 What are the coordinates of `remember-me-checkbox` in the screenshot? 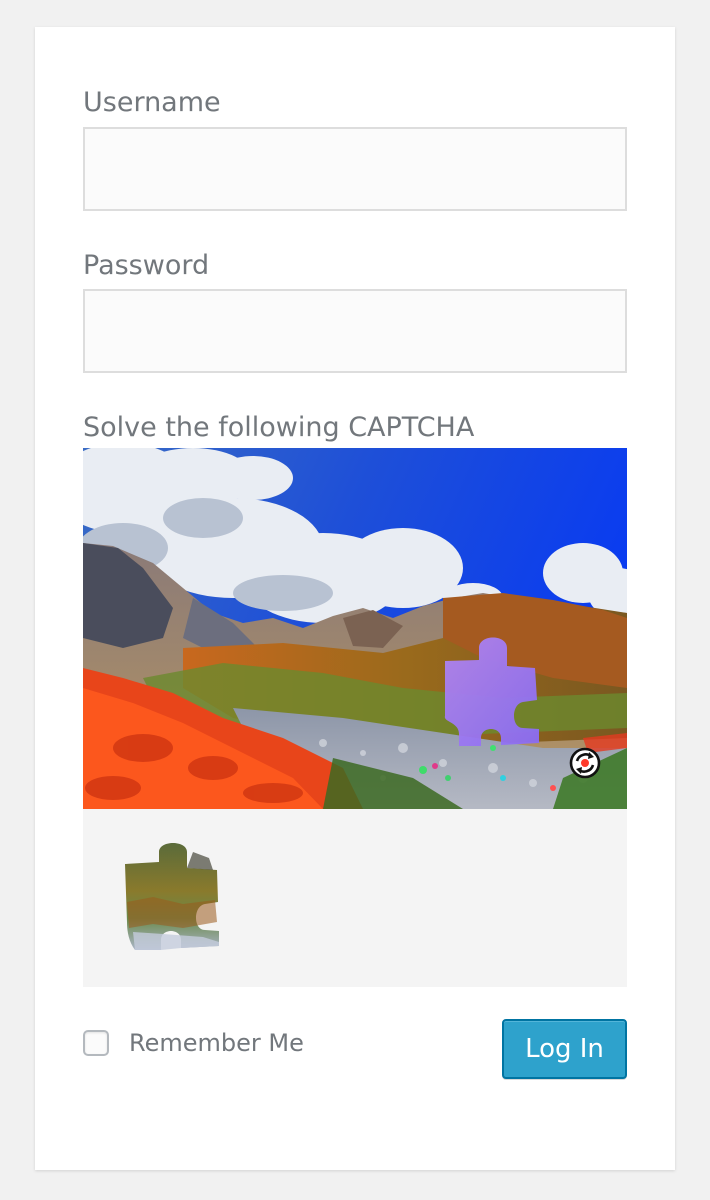 It's located at (96, 1043).